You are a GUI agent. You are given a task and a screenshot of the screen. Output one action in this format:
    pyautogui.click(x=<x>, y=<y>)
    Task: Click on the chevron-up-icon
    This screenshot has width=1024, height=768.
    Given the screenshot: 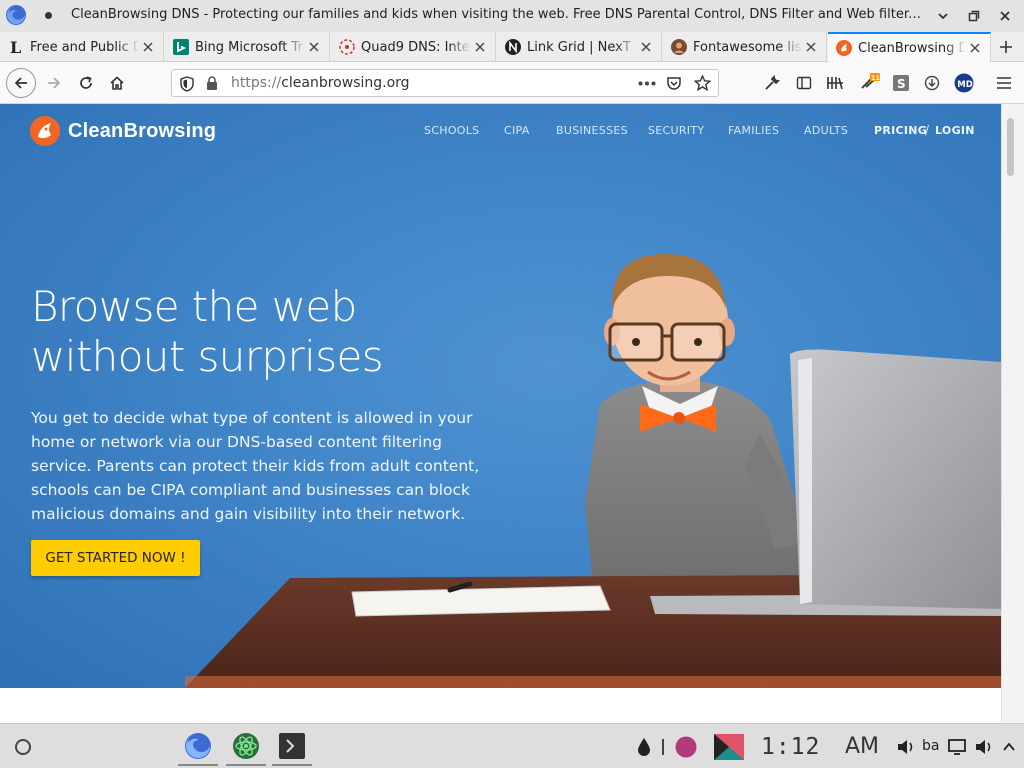 What is the action you would take?
    pyautogui.click(x=1009, y=746)
    